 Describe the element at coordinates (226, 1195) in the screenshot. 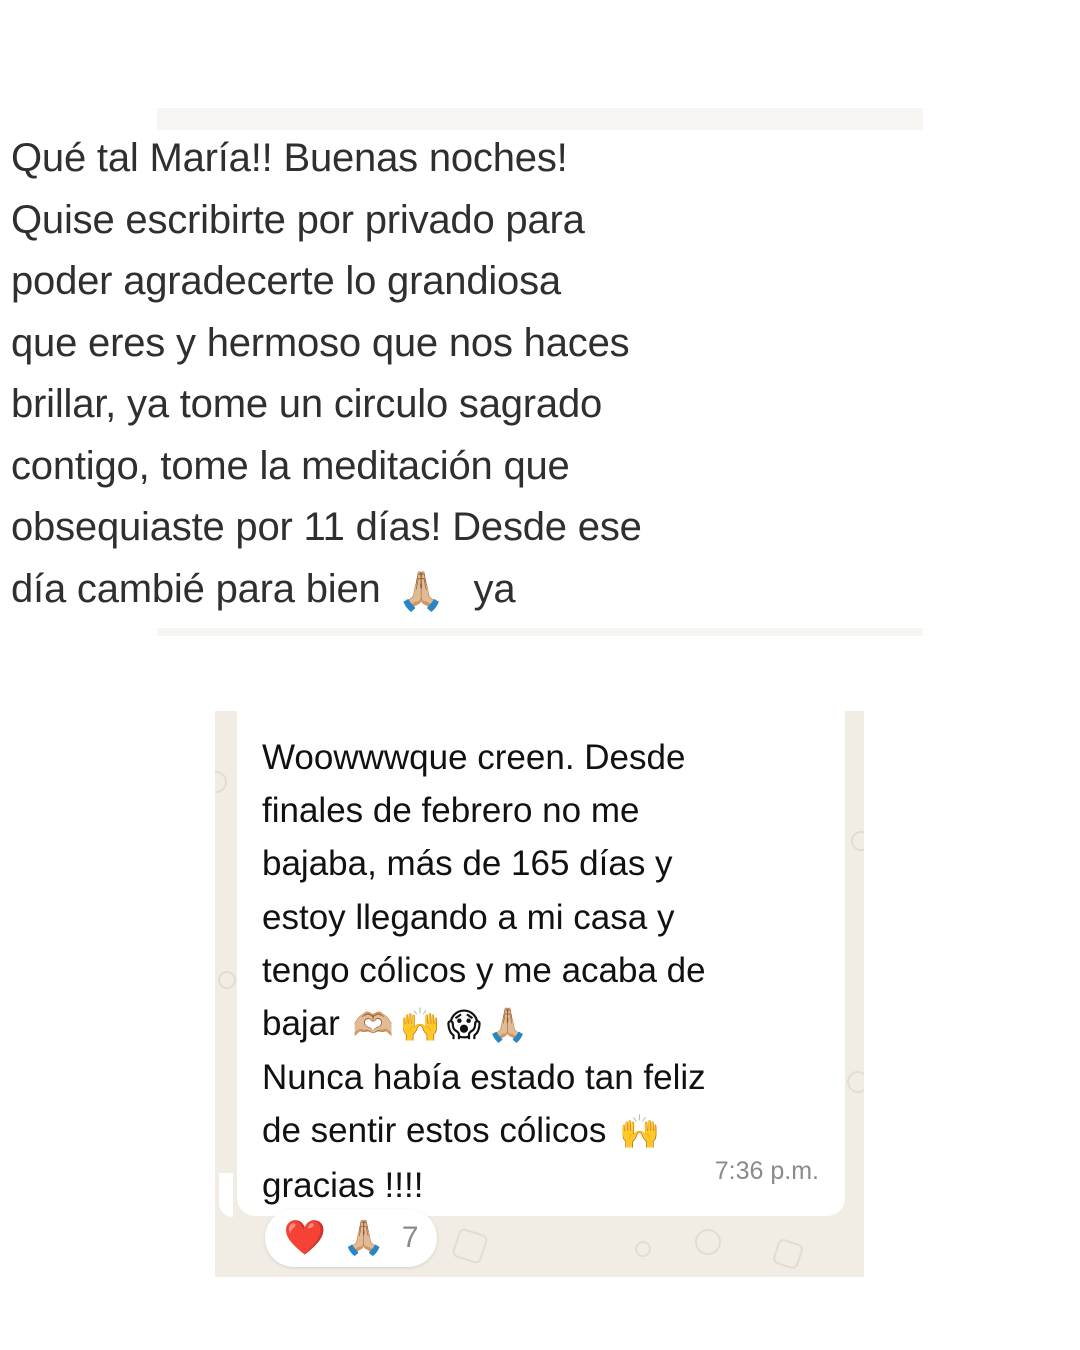

I see `bubble-tail` at that location.